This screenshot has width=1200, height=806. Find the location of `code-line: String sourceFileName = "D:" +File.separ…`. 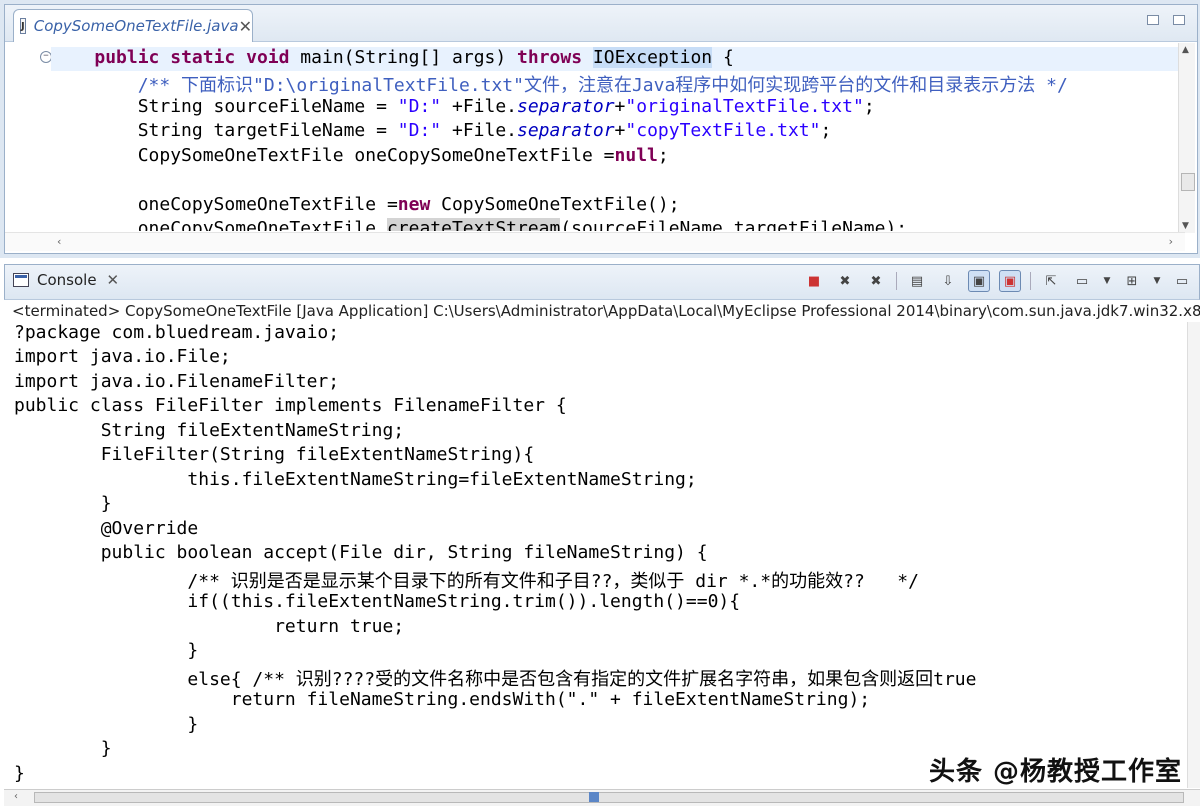

code-line: String sourceFileName = "D:" +File.separ… is located at coordinates (463, 106).